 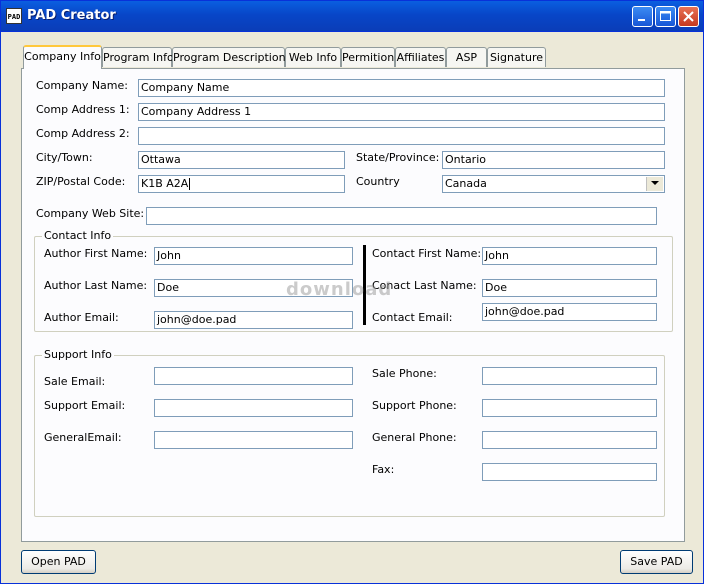 I want to click on company-web-site-label: Company Web Site:, so click(x=90, y=213).